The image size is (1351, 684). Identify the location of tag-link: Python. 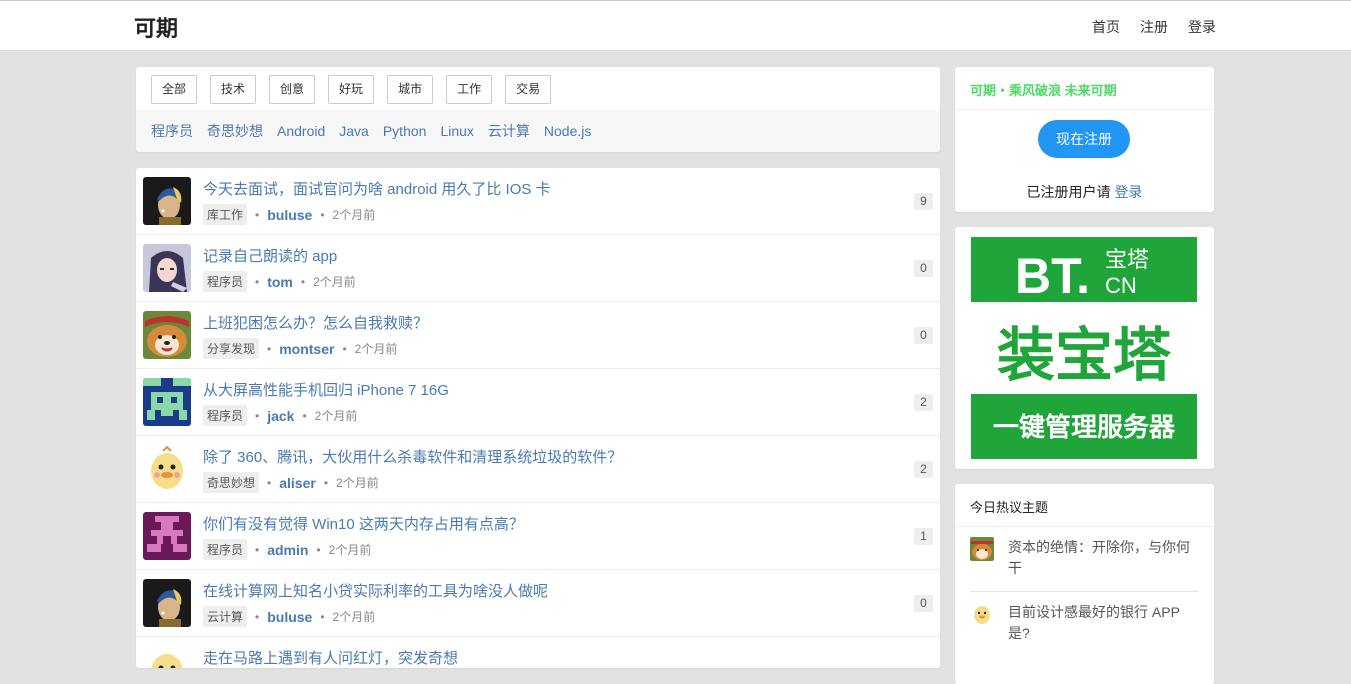
(405, 131).